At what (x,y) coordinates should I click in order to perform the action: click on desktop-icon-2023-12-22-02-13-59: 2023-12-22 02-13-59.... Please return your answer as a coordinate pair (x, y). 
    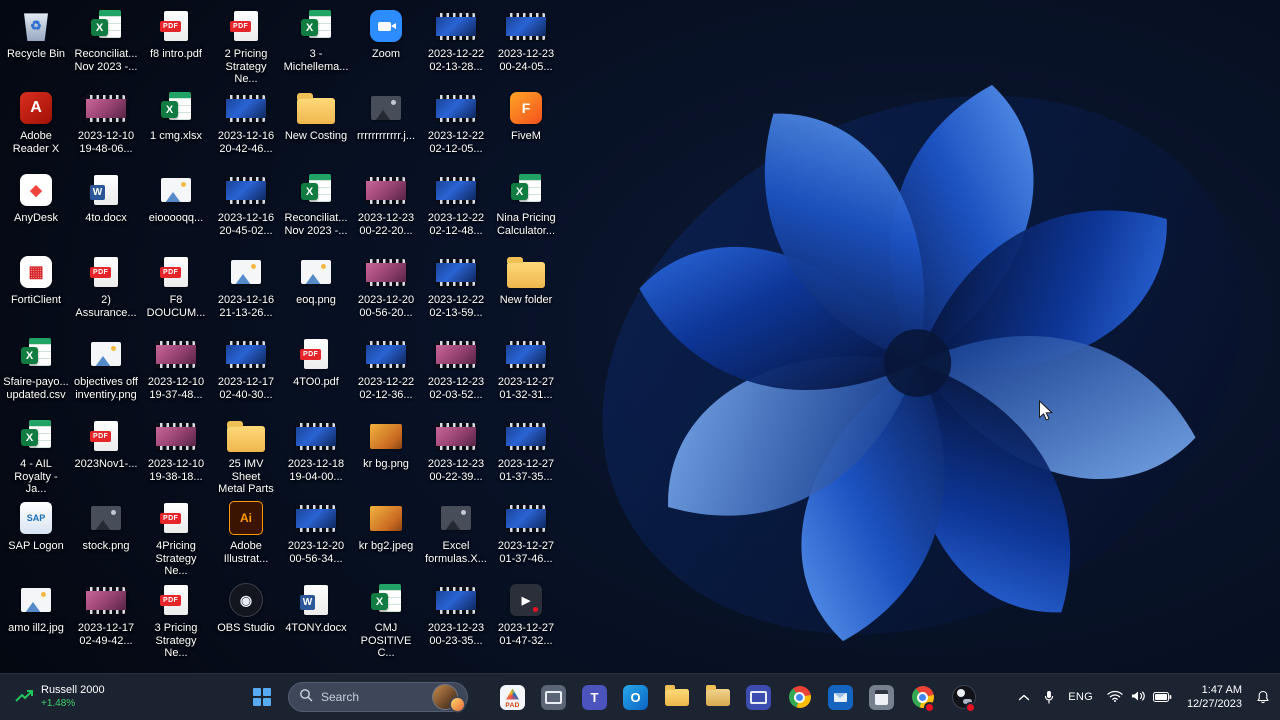
    Looking at the image, I should click on (456, 286).